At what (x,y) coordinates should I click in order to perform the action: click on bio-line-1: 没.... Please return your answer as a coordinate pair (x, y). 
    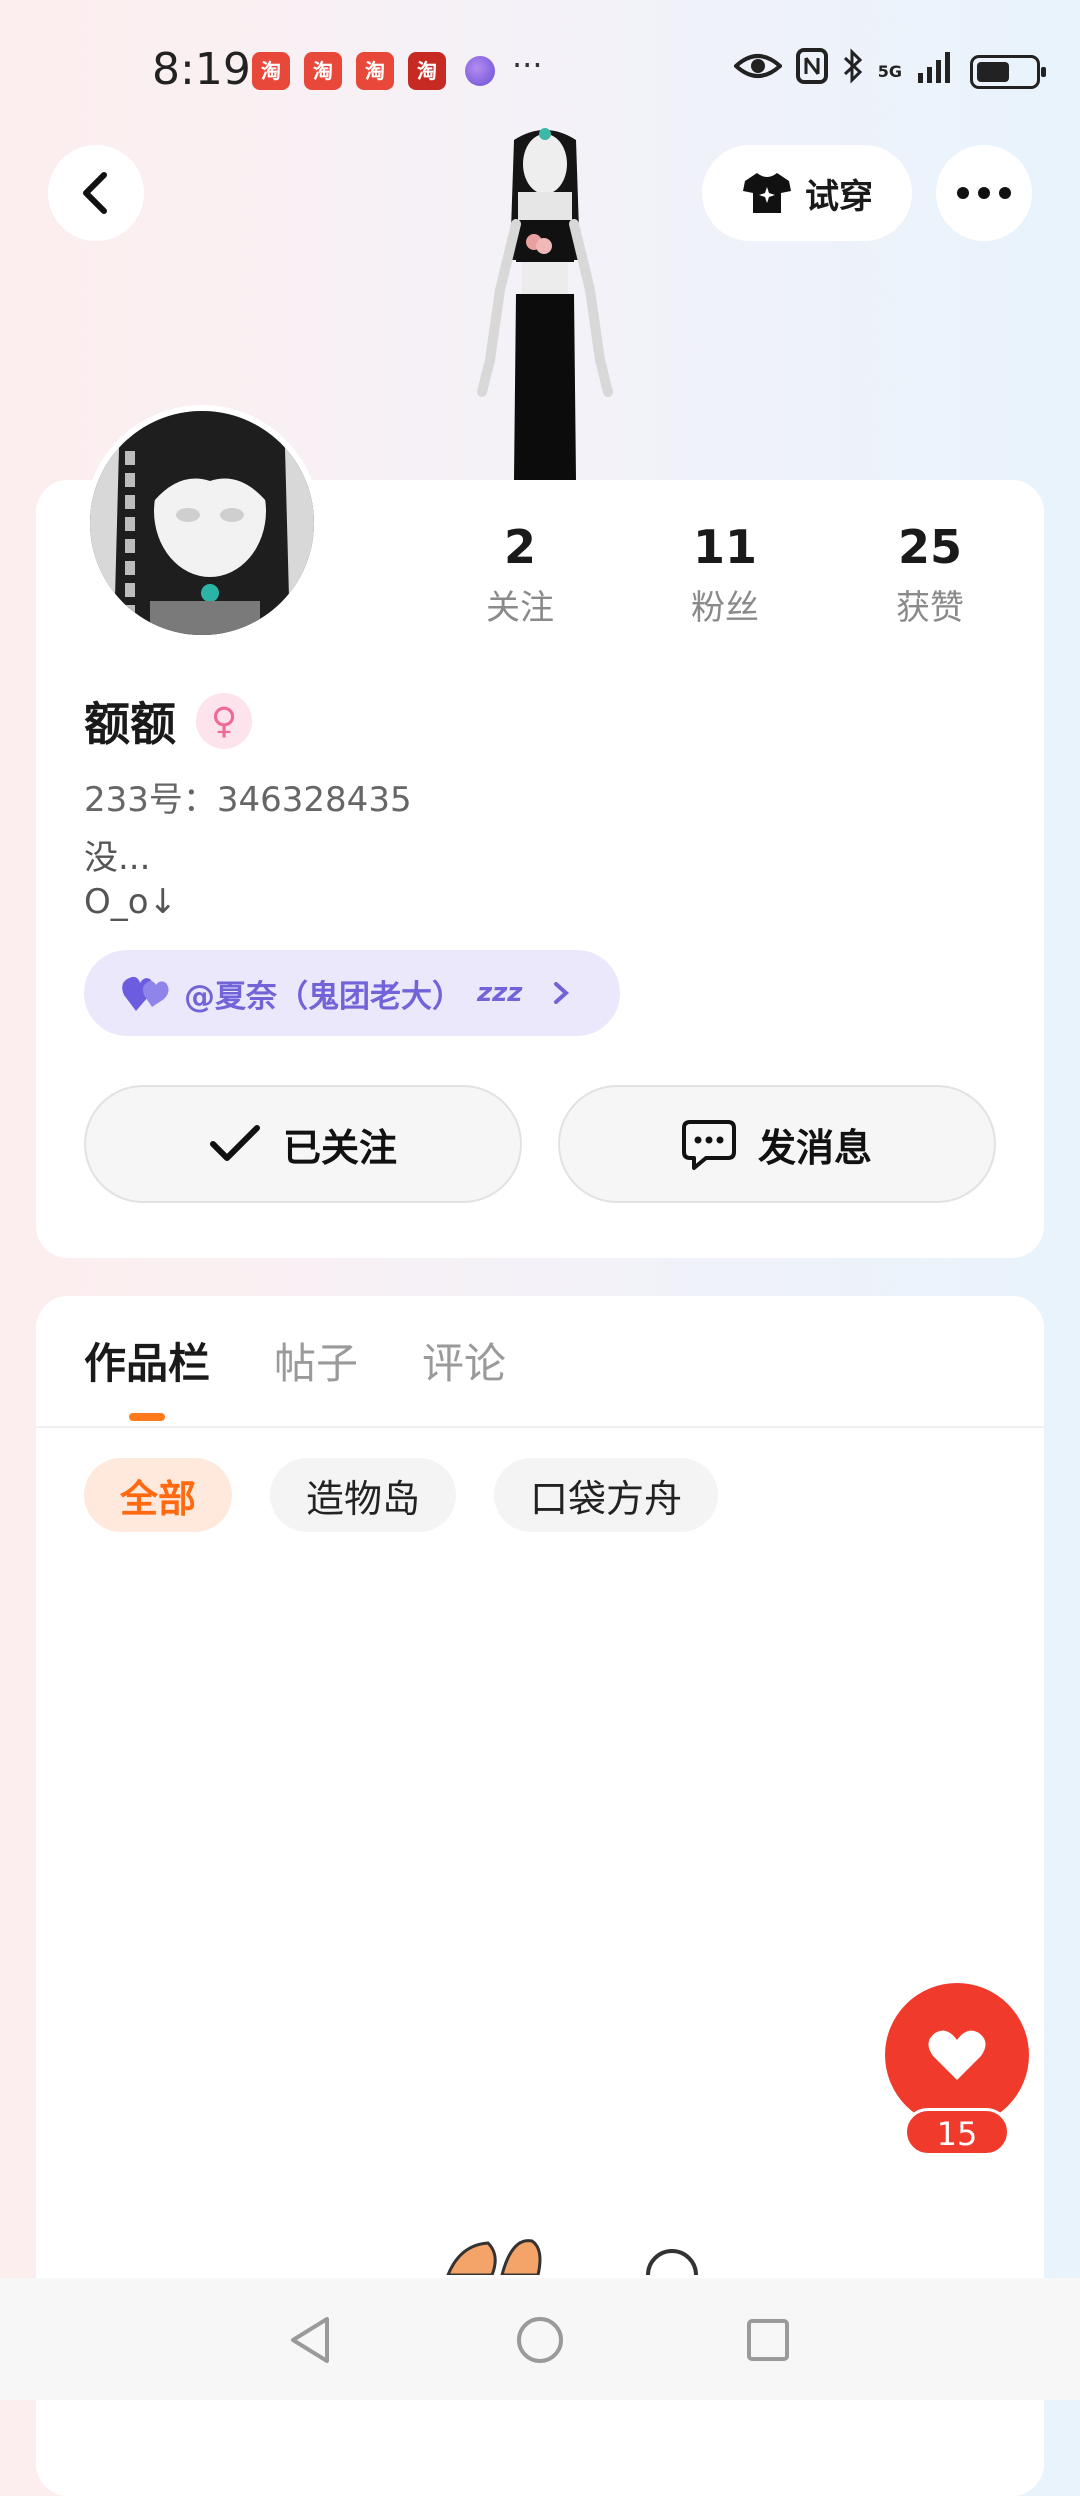
    Looking at the image, I should click on (117, 858).